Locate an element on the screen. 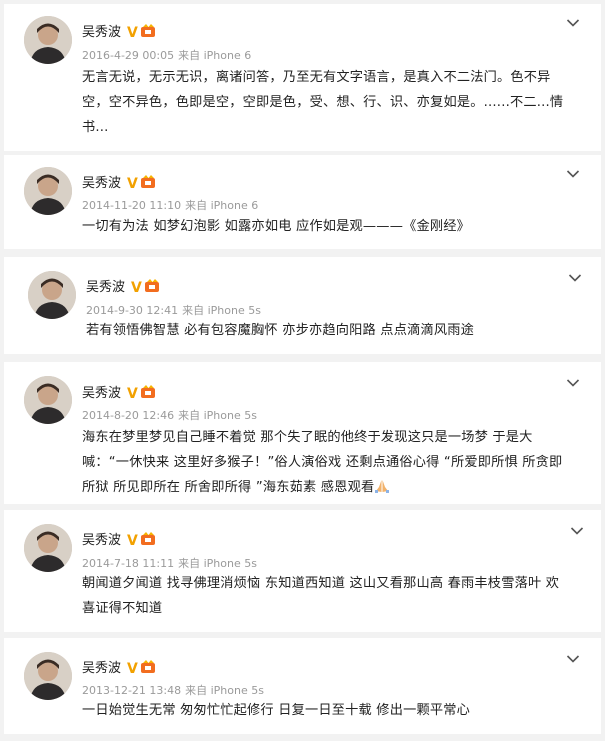 This screenshot has height=741, width=605. post-date: 2014-9-30 12:41 is located at coordinates (132, 310).